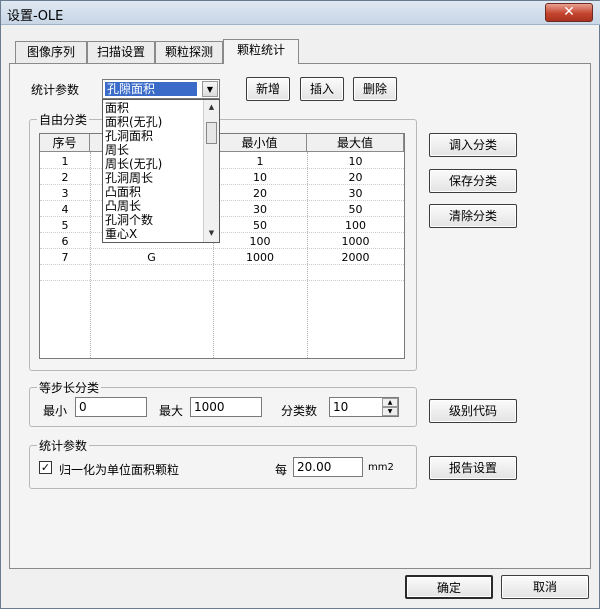 This screenshot has height=609, width=600. What do you see at coordinates (473, 216) in the screenshot?
I see `clear-classify-button: 清除分类` at bounding box center [473, 216].